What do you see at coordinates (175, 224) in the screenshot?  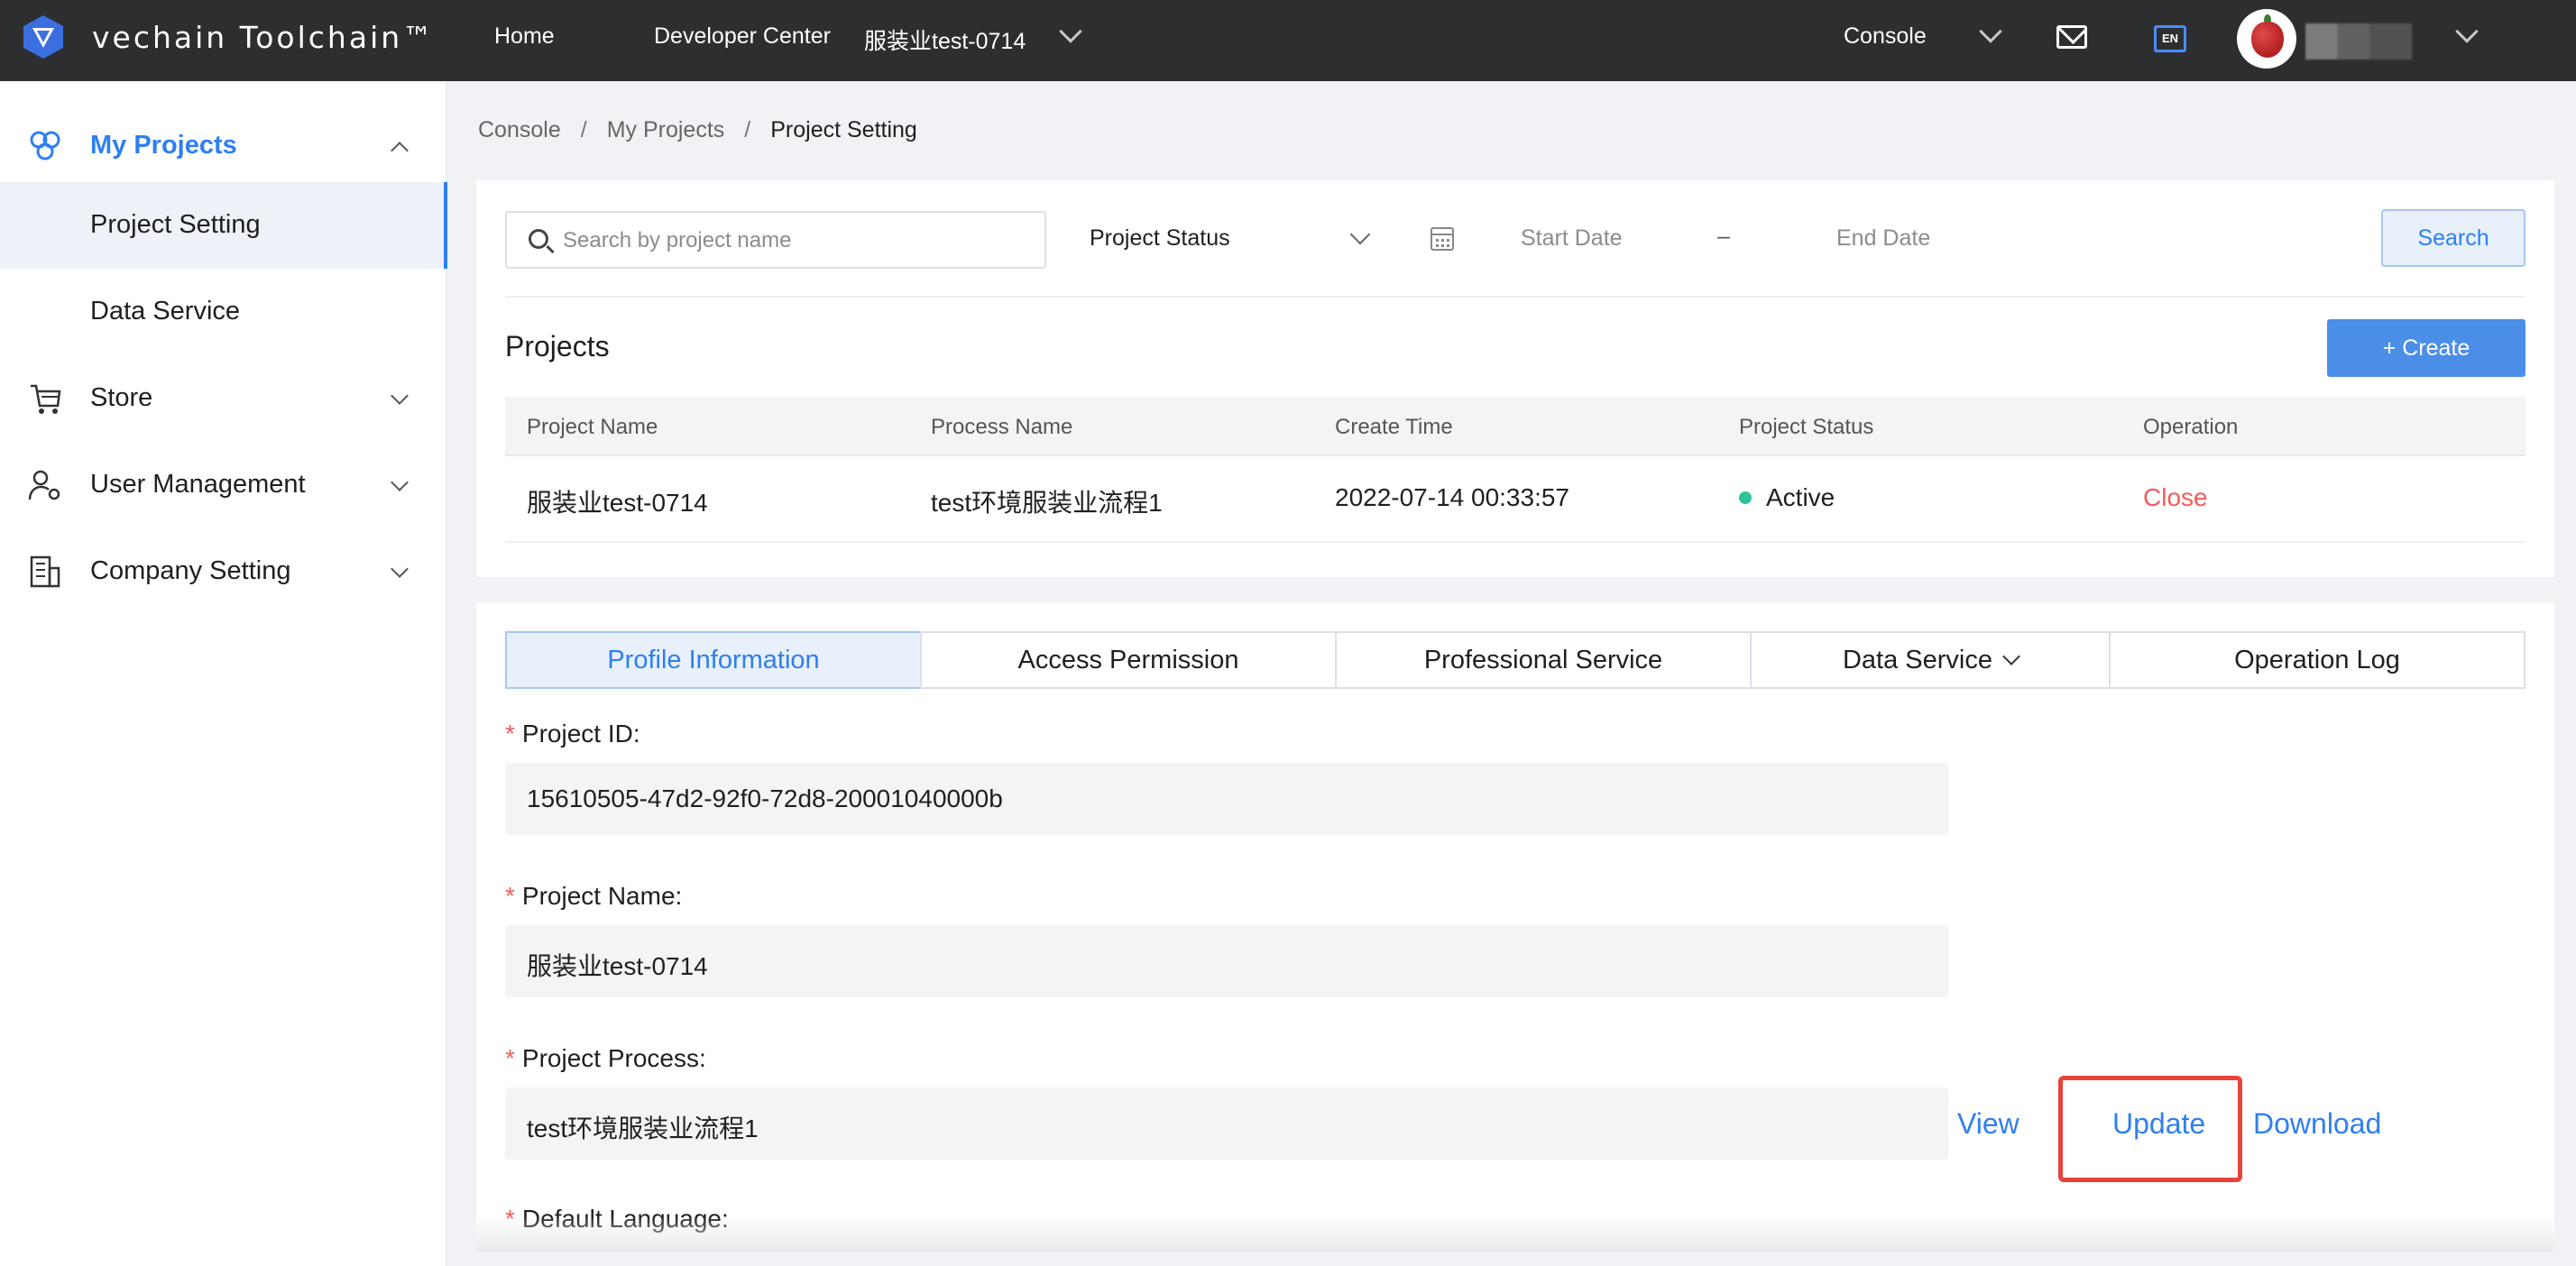 I see `sidebar-item-label: Project Setting` at bounding box center [175, 224].